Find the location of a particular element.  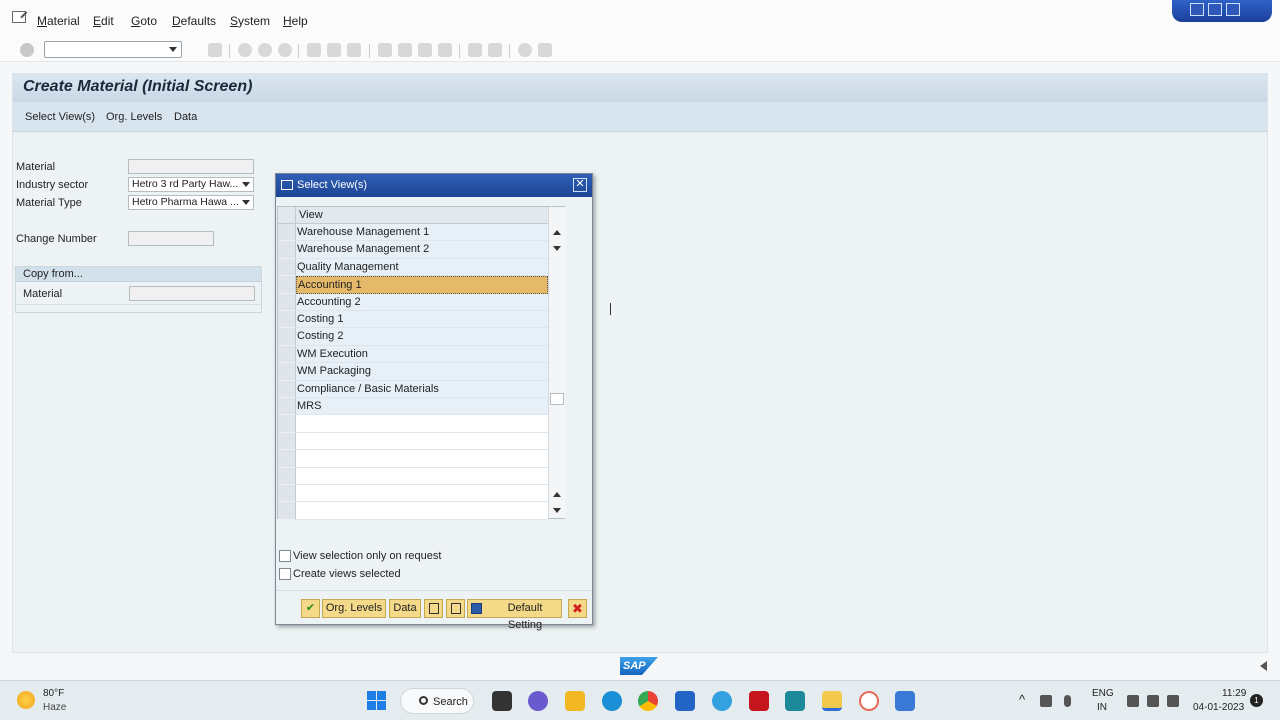

sap-logon-icon is located at coordinates (722, 701).